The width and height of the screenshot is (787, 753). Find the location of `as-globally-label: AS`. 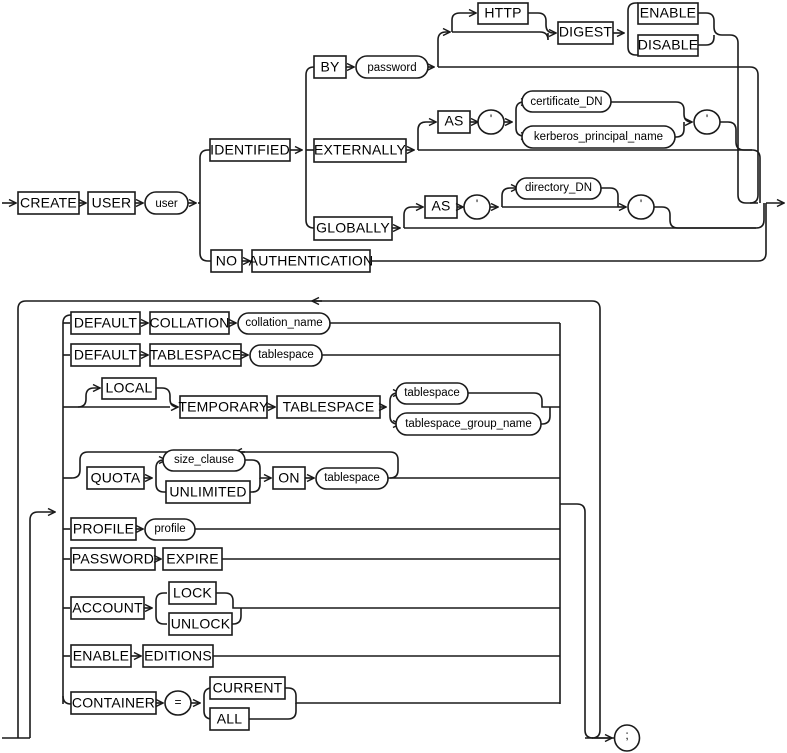

as-globally-label: AS is located at coordinates (440, 206).